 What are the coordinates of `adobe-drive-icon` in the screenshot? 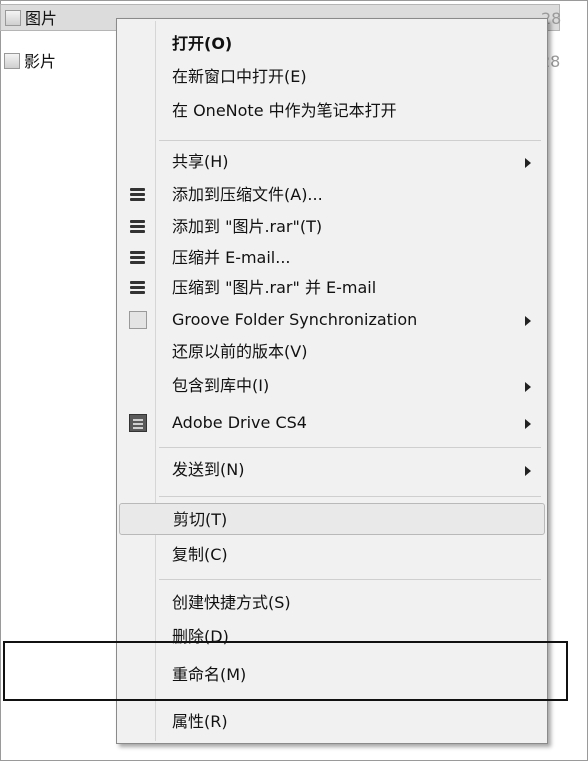 It's located at (138, 423).